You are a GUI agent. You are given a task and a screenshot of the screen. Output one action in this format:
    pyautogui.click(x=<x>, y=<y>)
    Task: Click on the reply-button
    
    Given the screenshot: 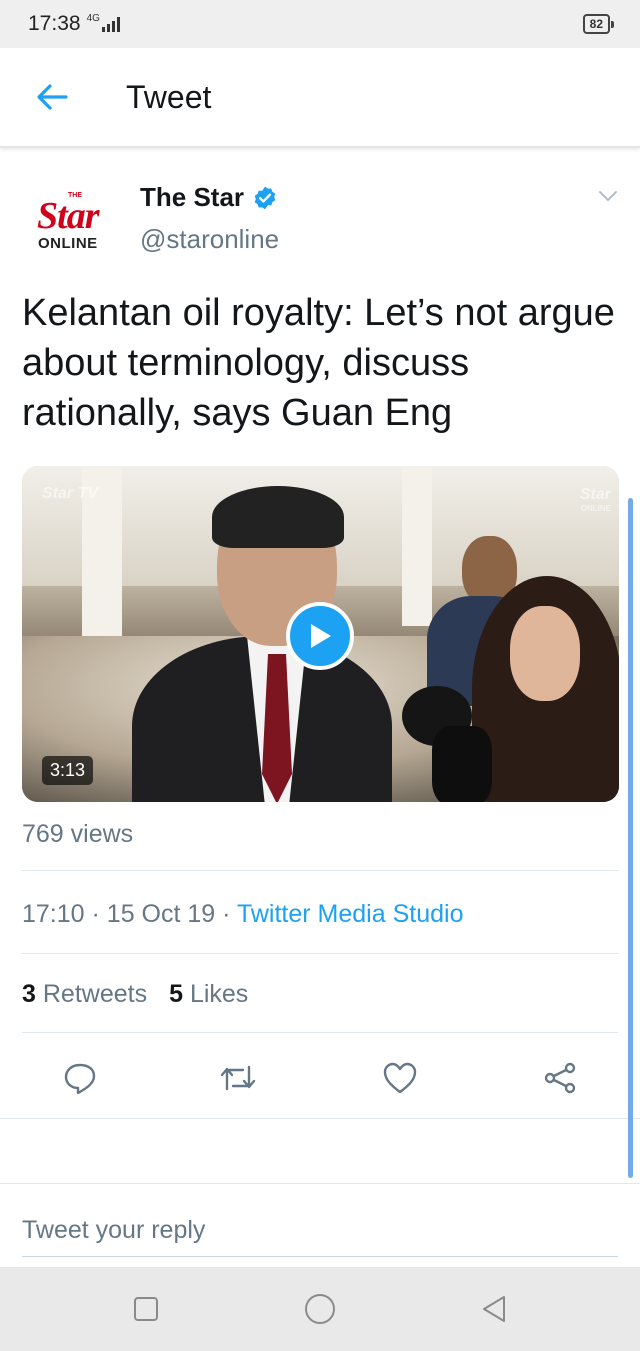 What is the action you would take?
    pyautogui.click(x=80, y=1078)
    